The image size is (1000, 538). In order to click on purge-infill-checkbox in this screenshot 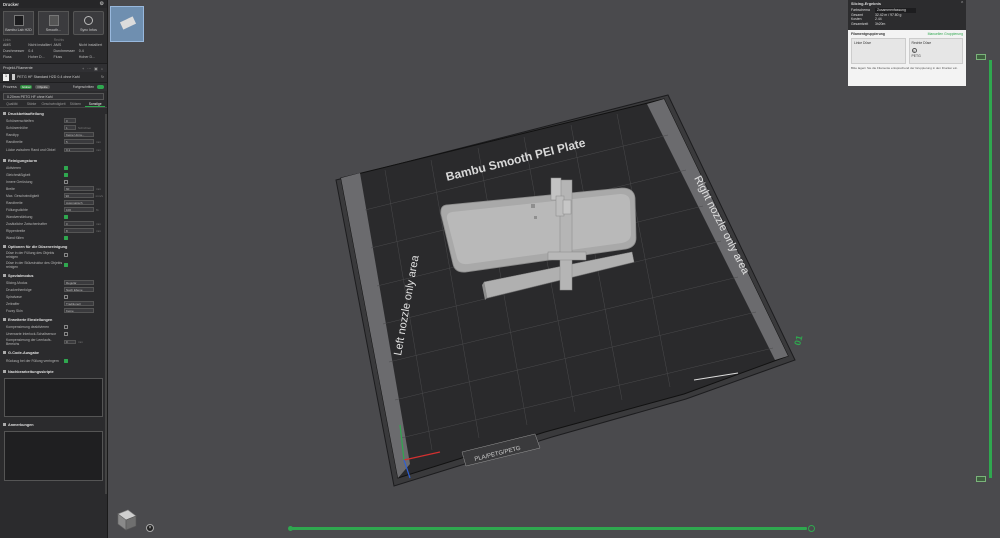, I will do `click(66, 255)`.